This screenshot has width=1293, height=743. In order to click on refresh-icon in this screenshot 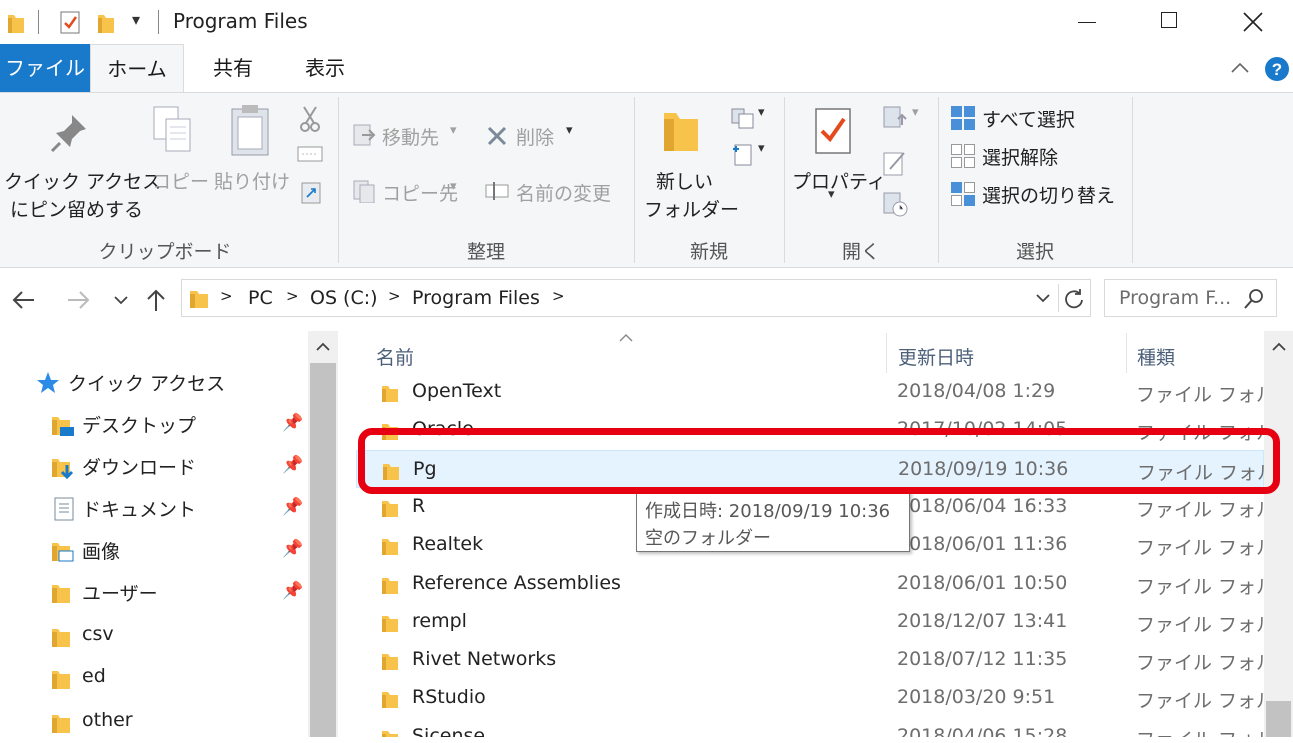, I will do `click(1074, 298)`.